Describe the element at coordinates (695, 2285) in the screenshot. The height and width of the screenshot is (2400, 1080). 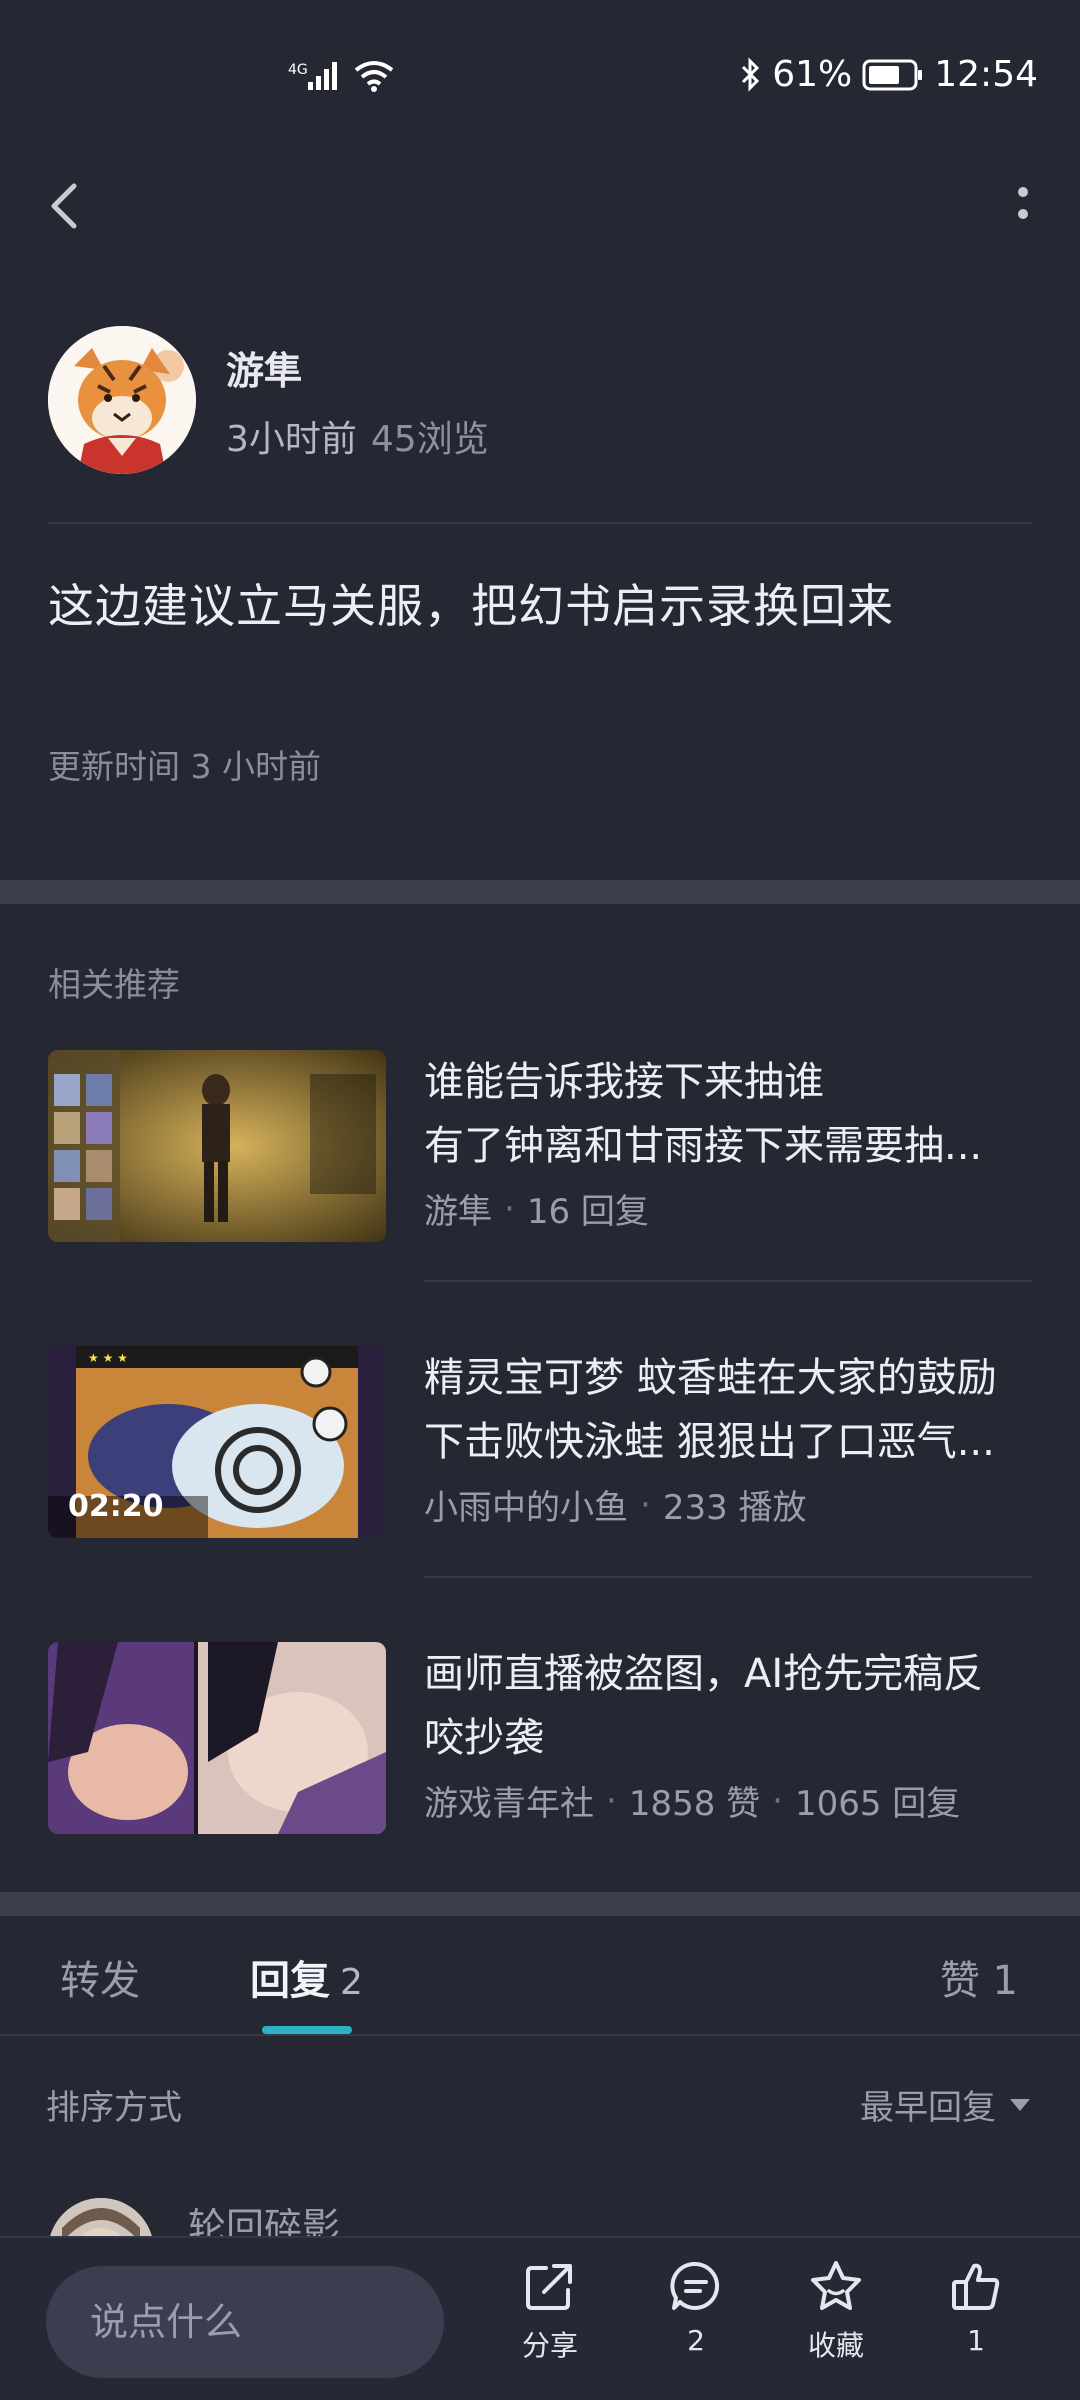
I see `comment-bubble-icon` at that location.